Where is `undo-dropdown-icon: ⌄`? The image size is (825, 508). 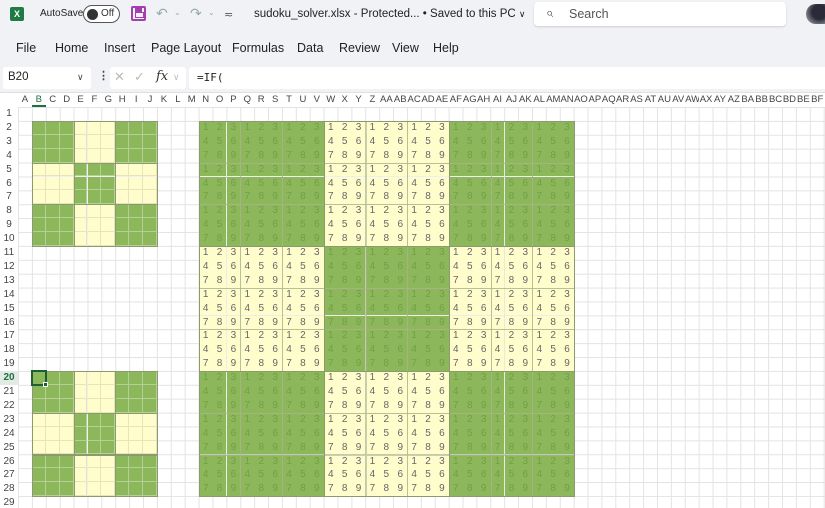
undo-dropdown-icon: ⌄ is located at coordinates (177, 12).